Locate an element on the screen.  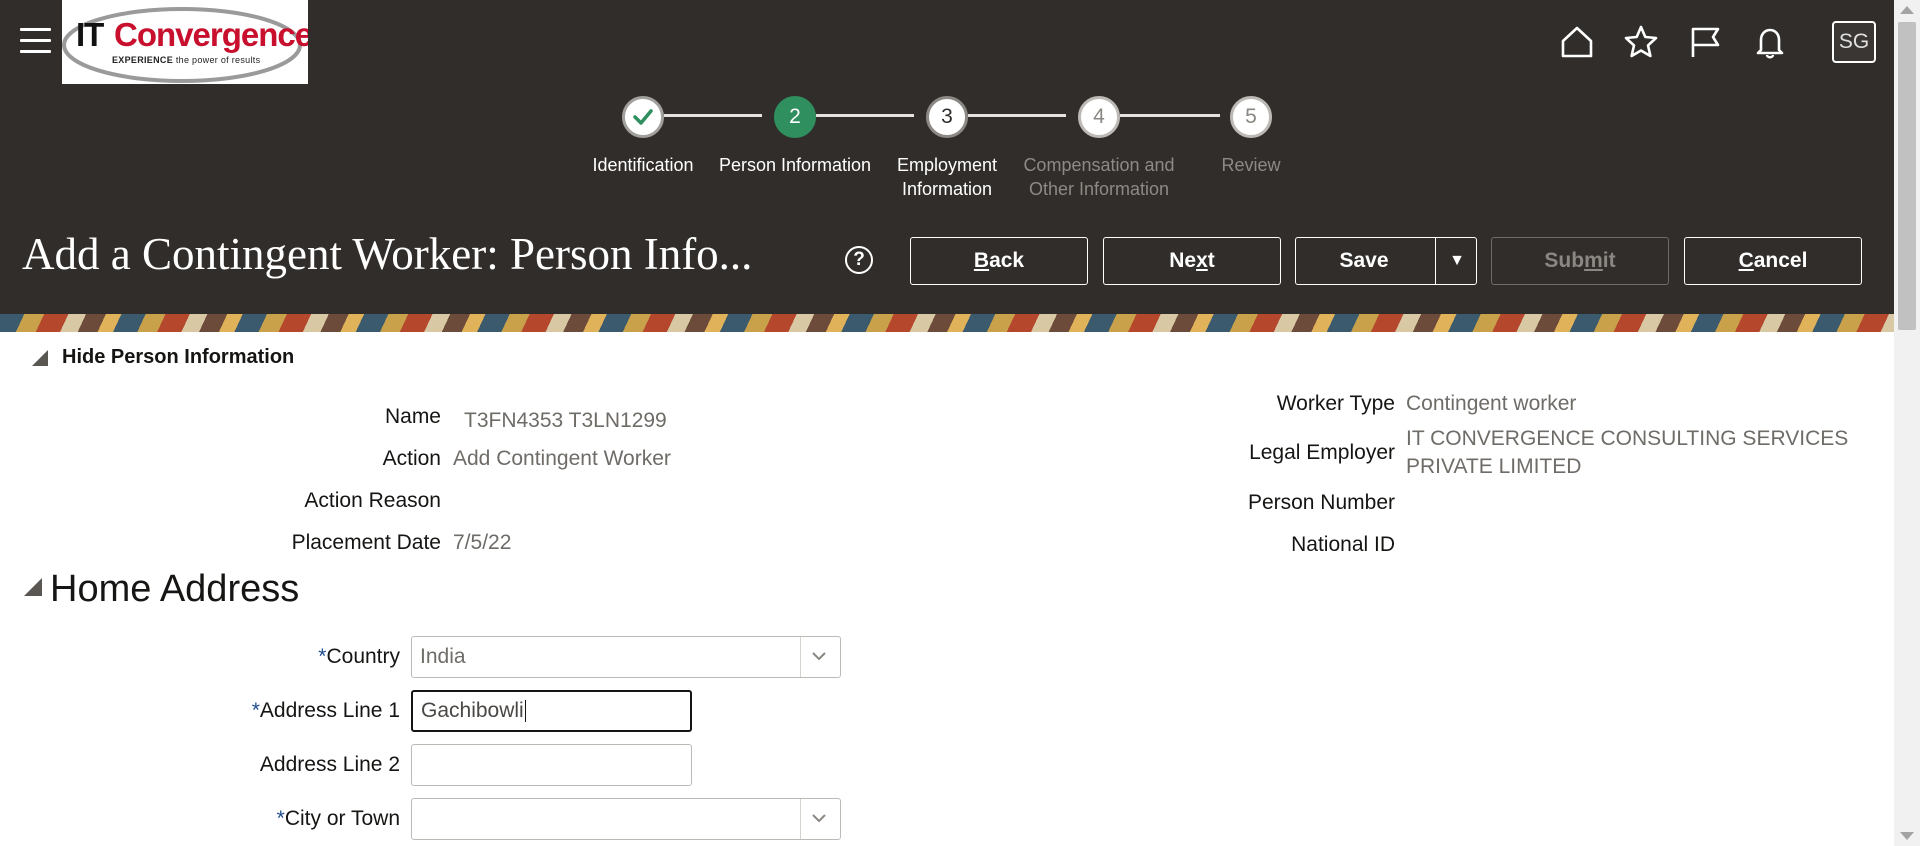
collapse-triangle-icon is located at coordinates (40, 357).